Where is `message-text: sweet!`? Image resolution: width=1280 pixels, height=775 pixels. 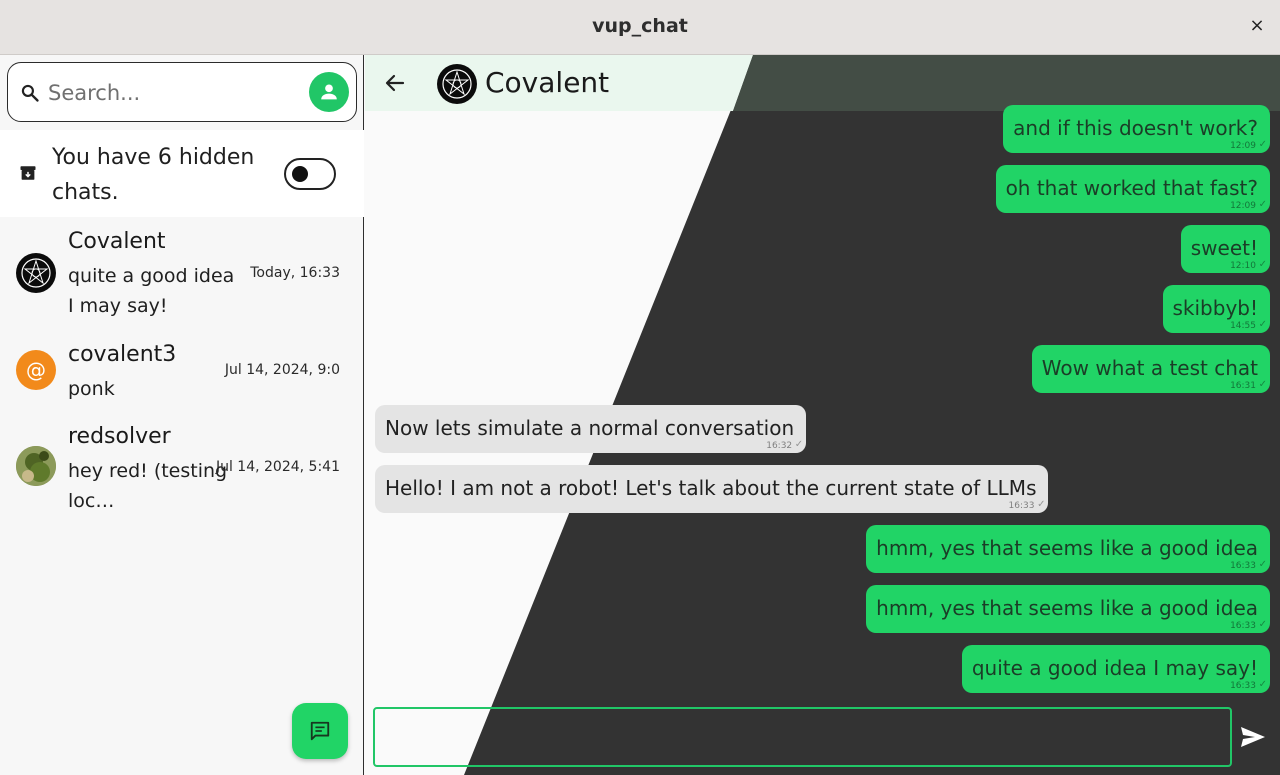
message-text: sweet! is located at coordinates (1224, 248).